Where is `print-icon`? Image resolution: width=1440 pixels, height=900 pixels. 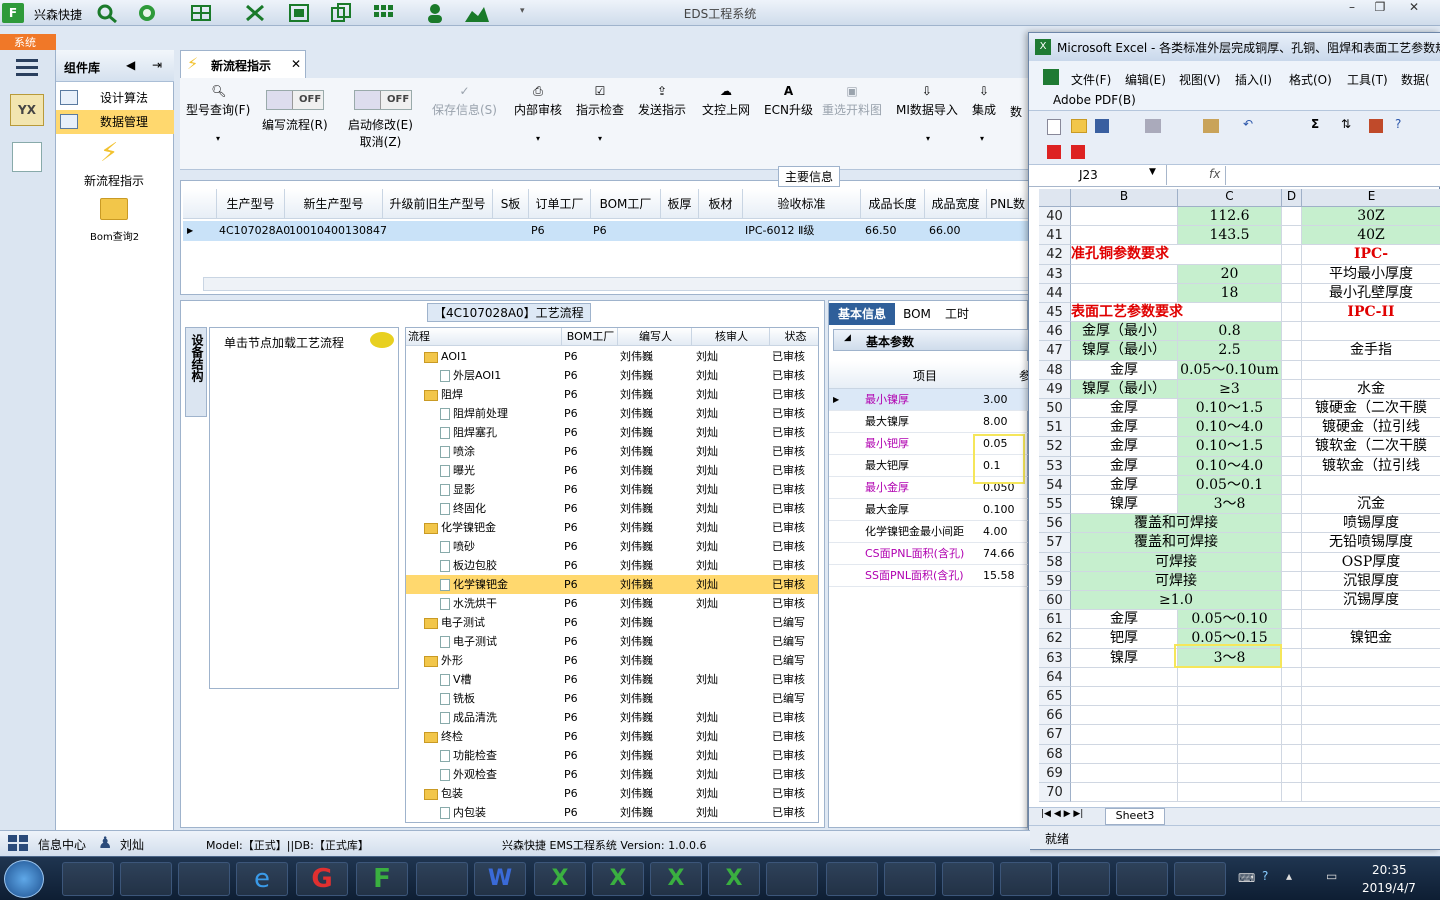 print-icon is located at coordinates (1153, 126).